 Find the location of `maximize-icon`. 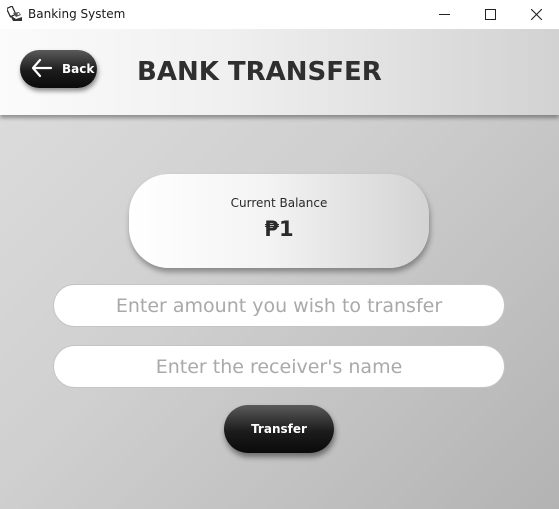

maximize-icon is located at coordinates (490, 14).